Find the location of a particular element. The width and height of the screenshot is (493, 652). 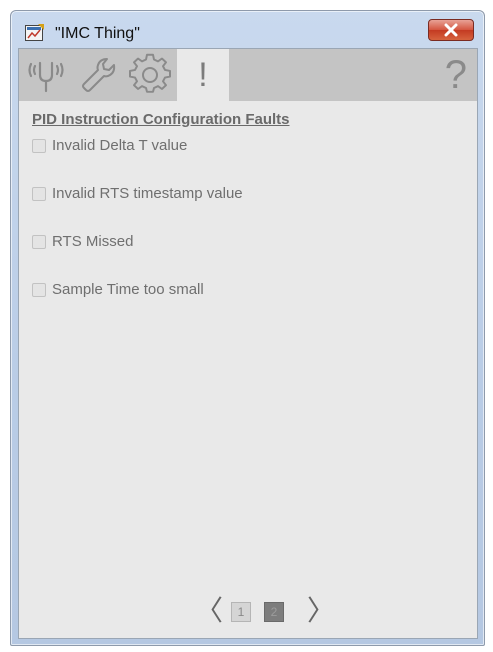

engineering-tab is located at coordinates (150, 75).